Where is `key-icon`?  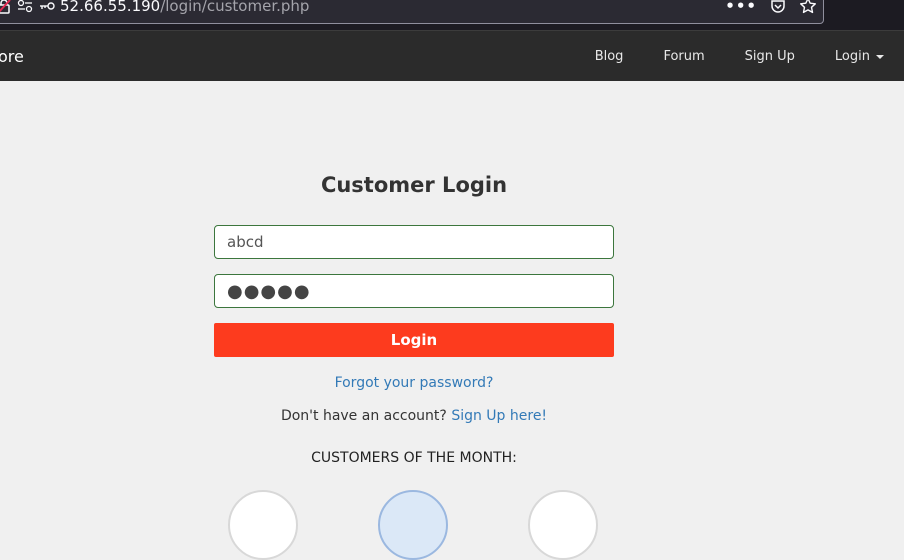 key-icon is located at coordinates (47, 6).